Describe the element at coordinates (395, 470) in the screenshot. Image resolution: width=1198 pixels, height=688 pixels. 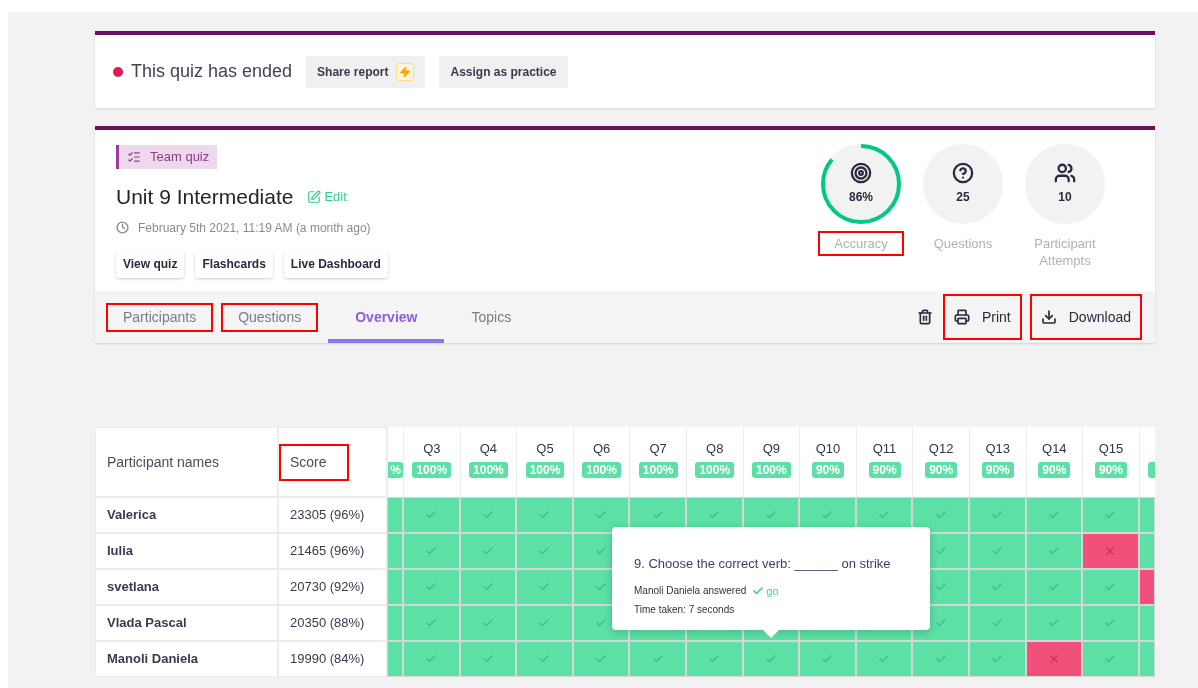
I see `percent-badge: %` at that location.